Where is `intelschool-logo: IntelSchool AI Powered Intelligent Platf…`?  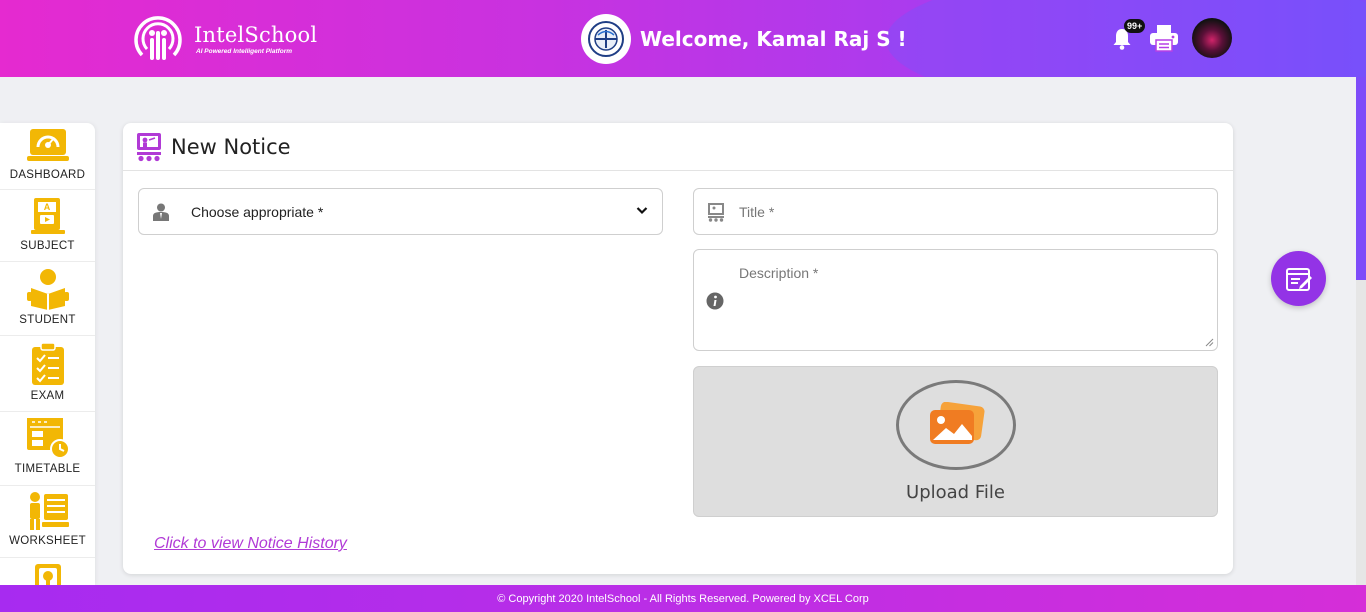 intelschool-logo: IntelSchool AI Powered Intelligent Platf… is located at coordinates (222, 38).